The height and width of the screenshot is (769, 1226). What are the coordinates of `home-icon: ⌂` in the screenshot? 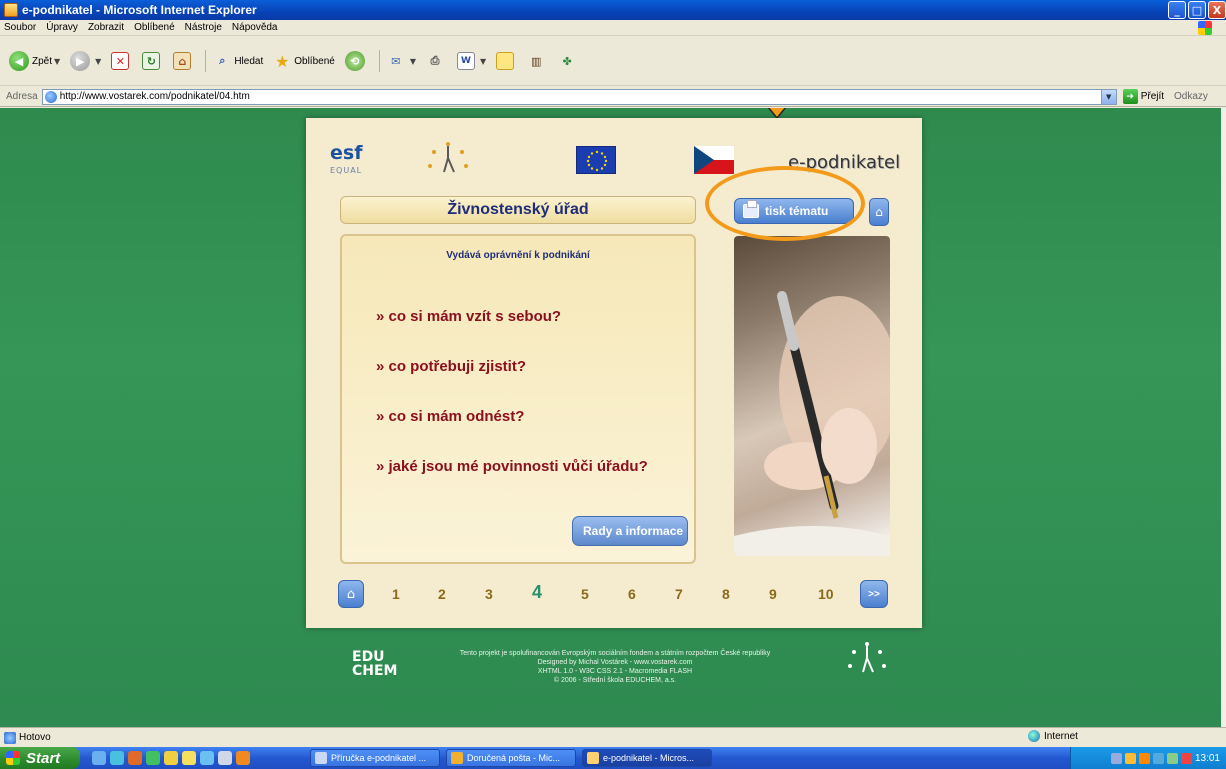 It's located at (879, 212).